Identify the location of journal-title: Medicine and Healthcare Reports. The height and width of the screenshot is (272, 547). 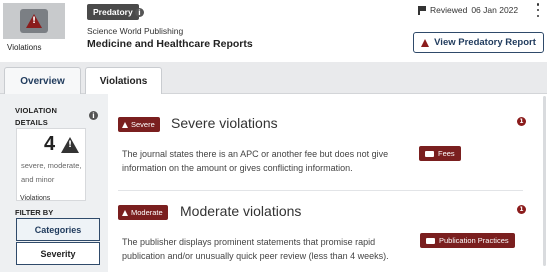
(170, 44).